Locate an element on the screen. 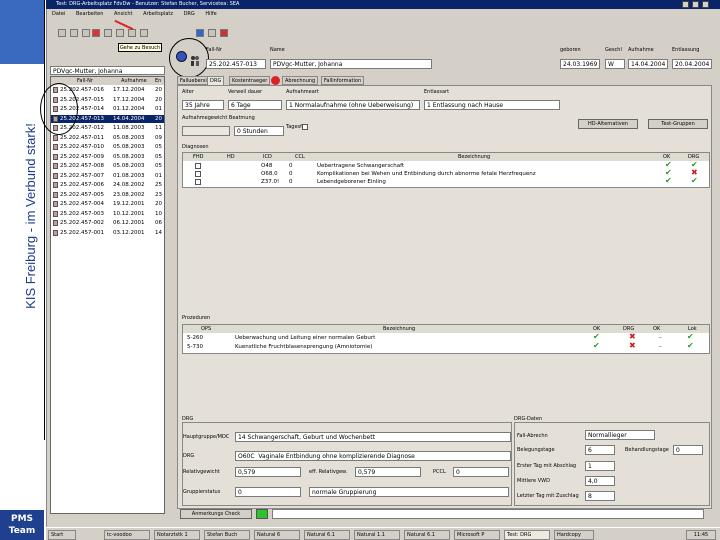 The height and width of the screenshot is (540, 720). beleg-field: 6 is located at coordinates (600, 450).